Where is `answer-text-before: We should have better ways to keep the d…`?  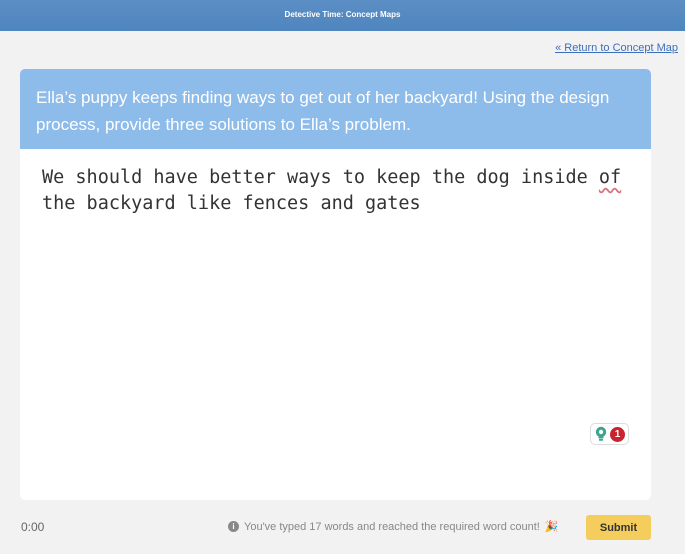
answer-text-before: We should have better ways to keep the d… is located at coordinates (320, 177).